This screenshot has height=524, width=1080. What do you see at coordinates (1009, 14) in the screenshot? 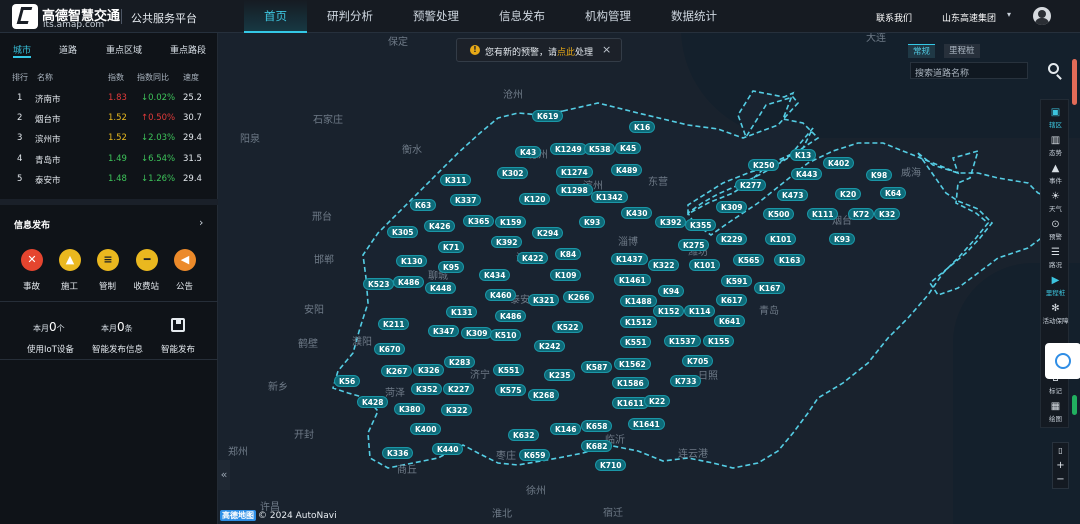
I see `chevron-down-icon: ▾` at bounding box center [1009, 14].